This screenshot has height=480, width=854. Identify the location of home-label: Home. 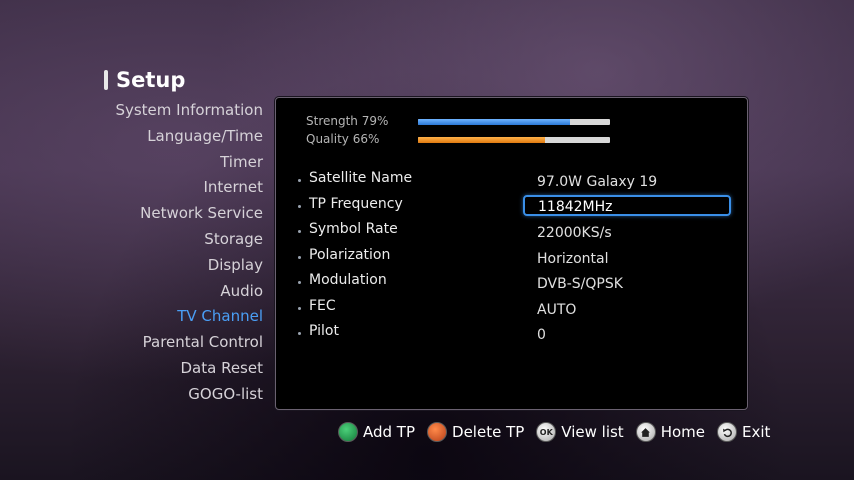
(682, 432).